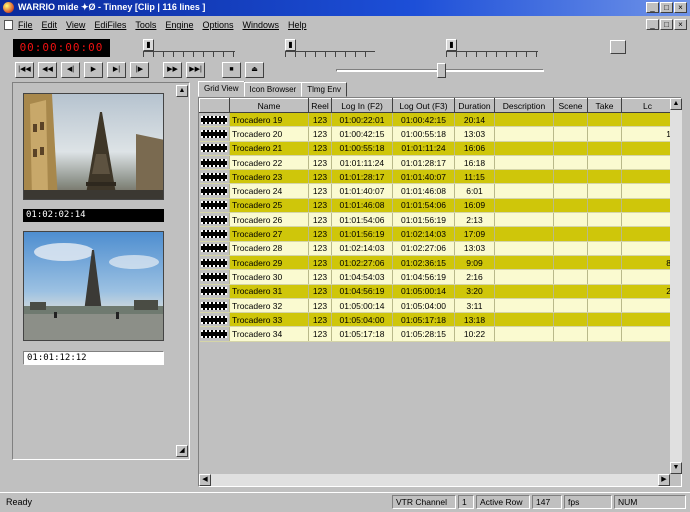  I want to click on cell-log-out: 01:01:54:06, so click(423, 206).